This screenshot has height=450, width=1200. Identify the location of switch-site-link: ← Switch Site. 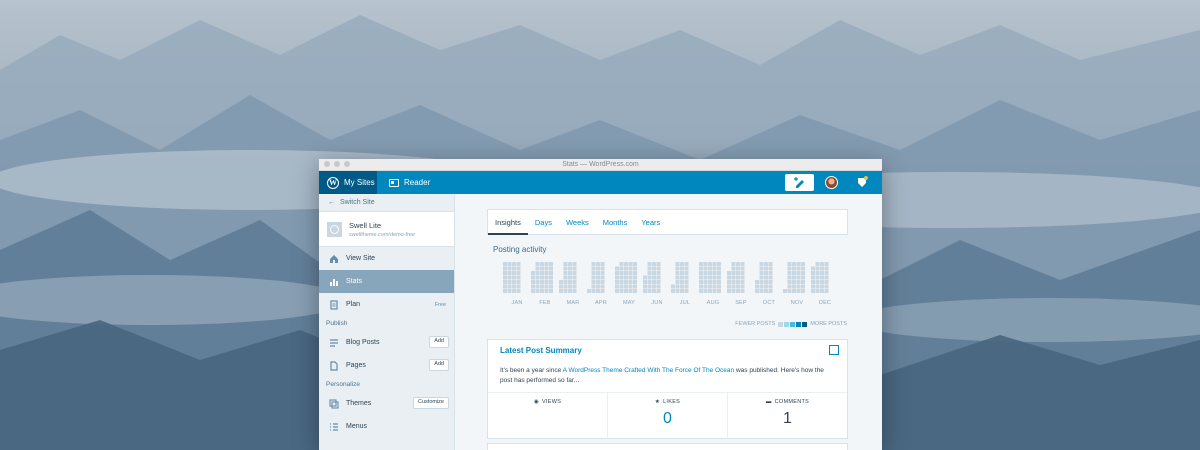
(386, 202).